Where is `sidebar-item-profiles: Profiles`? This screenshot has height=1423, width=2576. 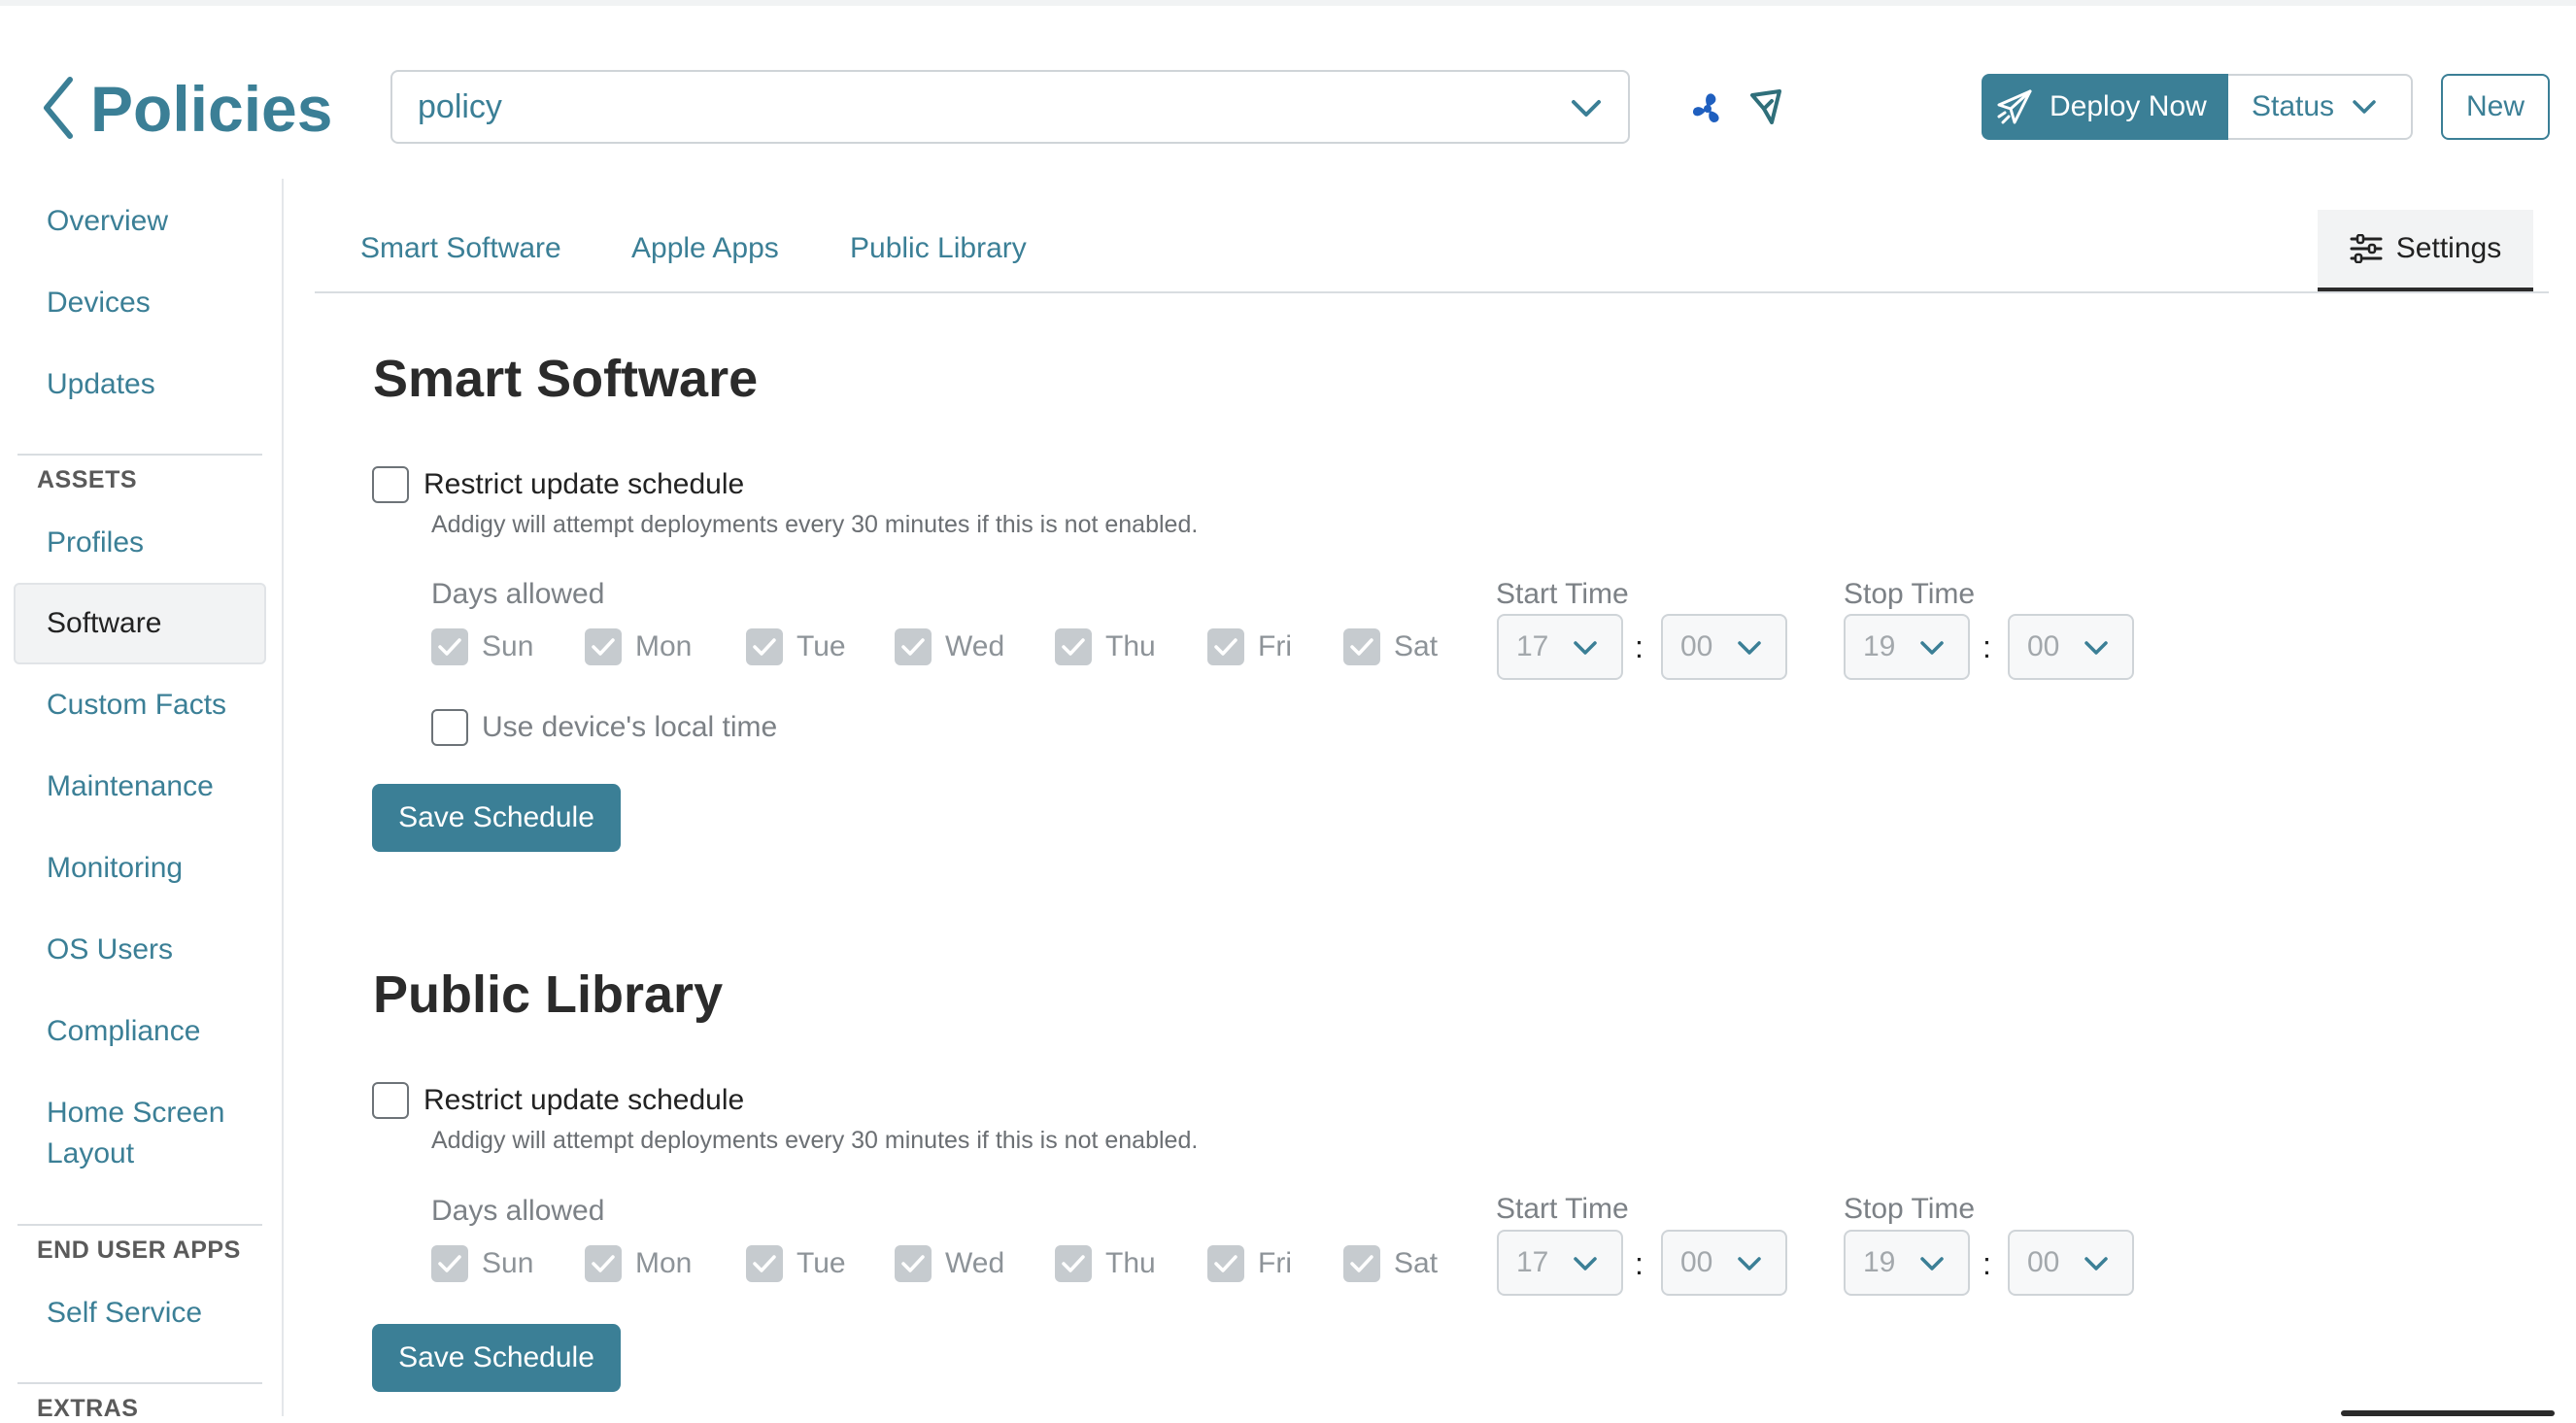 sidebar-item-profiles: Profiles is located at coordinates (140, 543).